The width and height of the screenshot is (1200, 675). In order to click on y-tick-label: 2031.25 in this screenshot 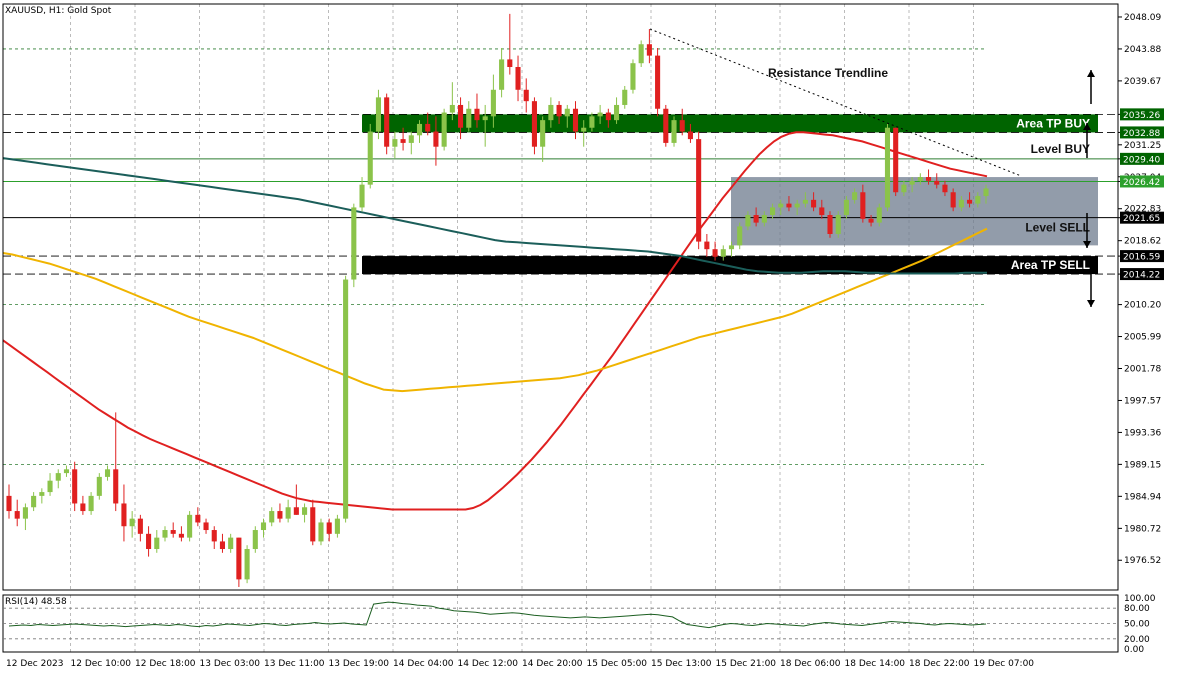, I will do `click(1142, 146)`.